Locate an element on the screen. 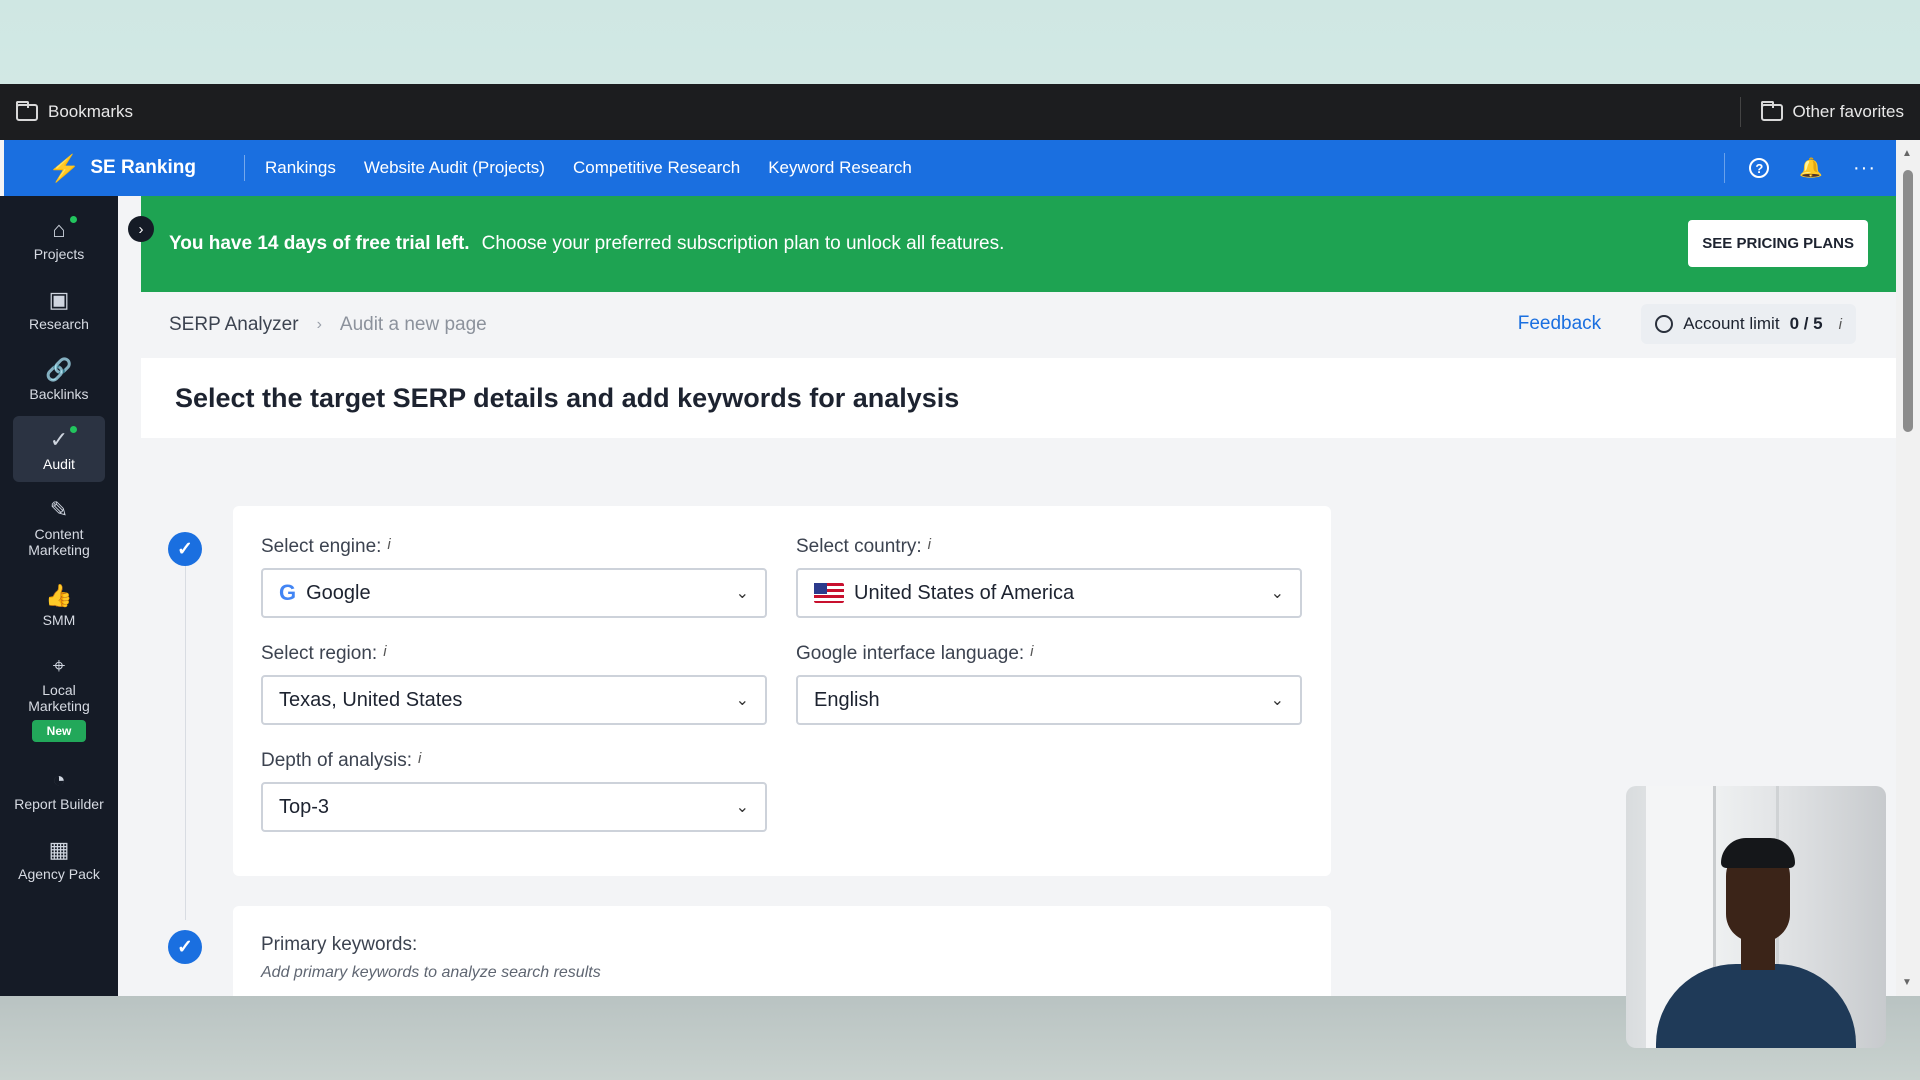  bookmarks-label: Bookmarks is located at coordinates (91, 111).